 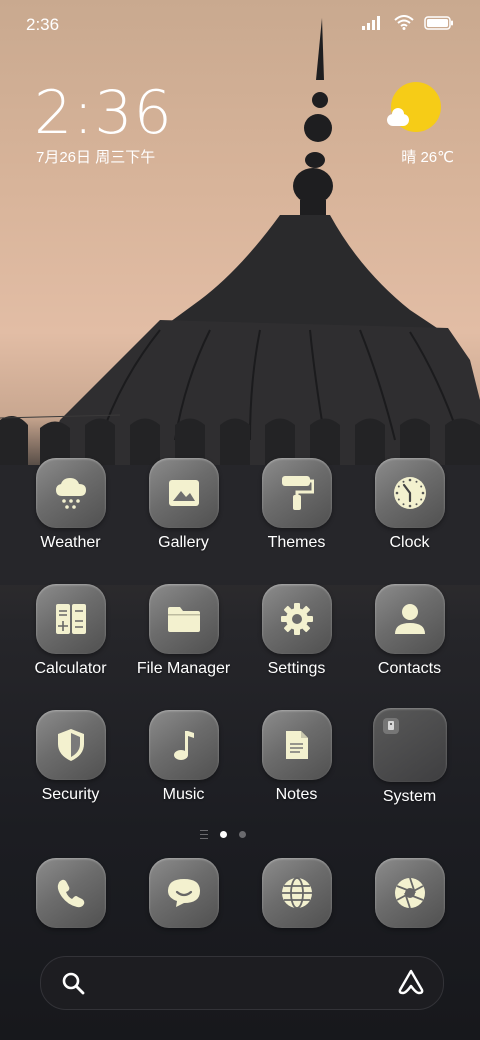 I want to click on app-label: Contacts, so click(x=409, y=668).